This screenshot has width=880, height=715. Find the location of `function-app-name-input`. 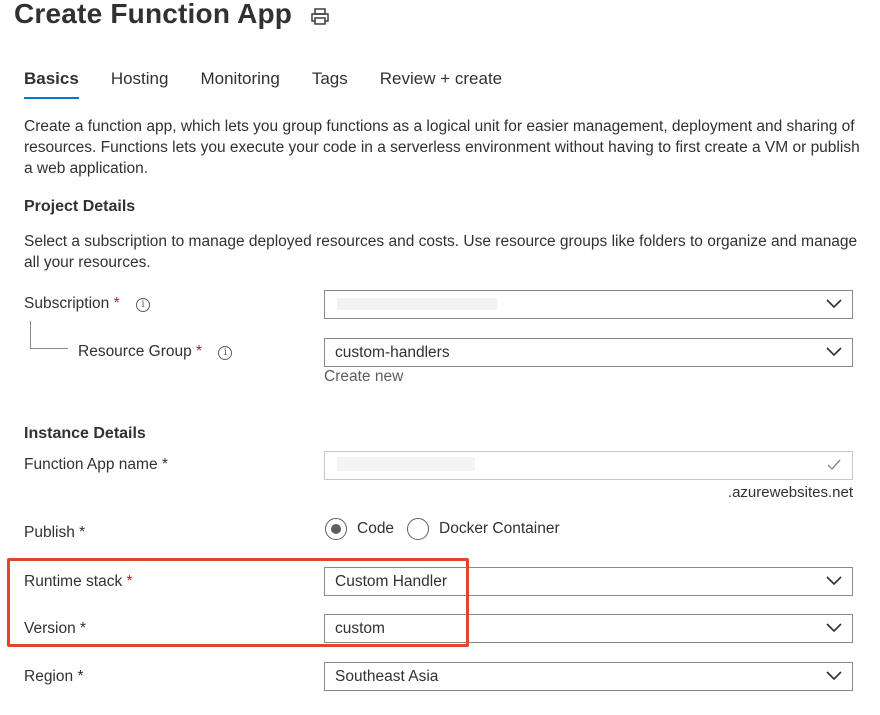

function-app-name-input is located at coordinates (588, 465).